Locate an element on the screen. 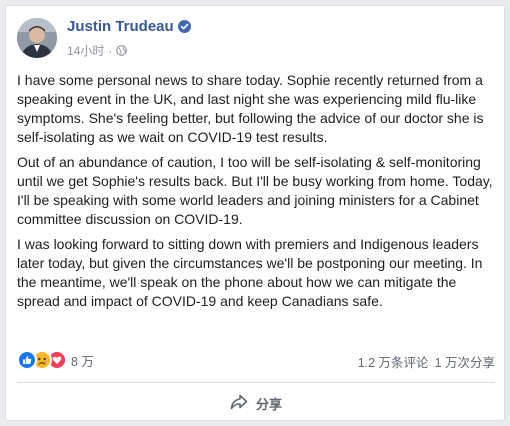 This screenshot has width=510, height=426. globe-icon is located at coordinates (122, 50).